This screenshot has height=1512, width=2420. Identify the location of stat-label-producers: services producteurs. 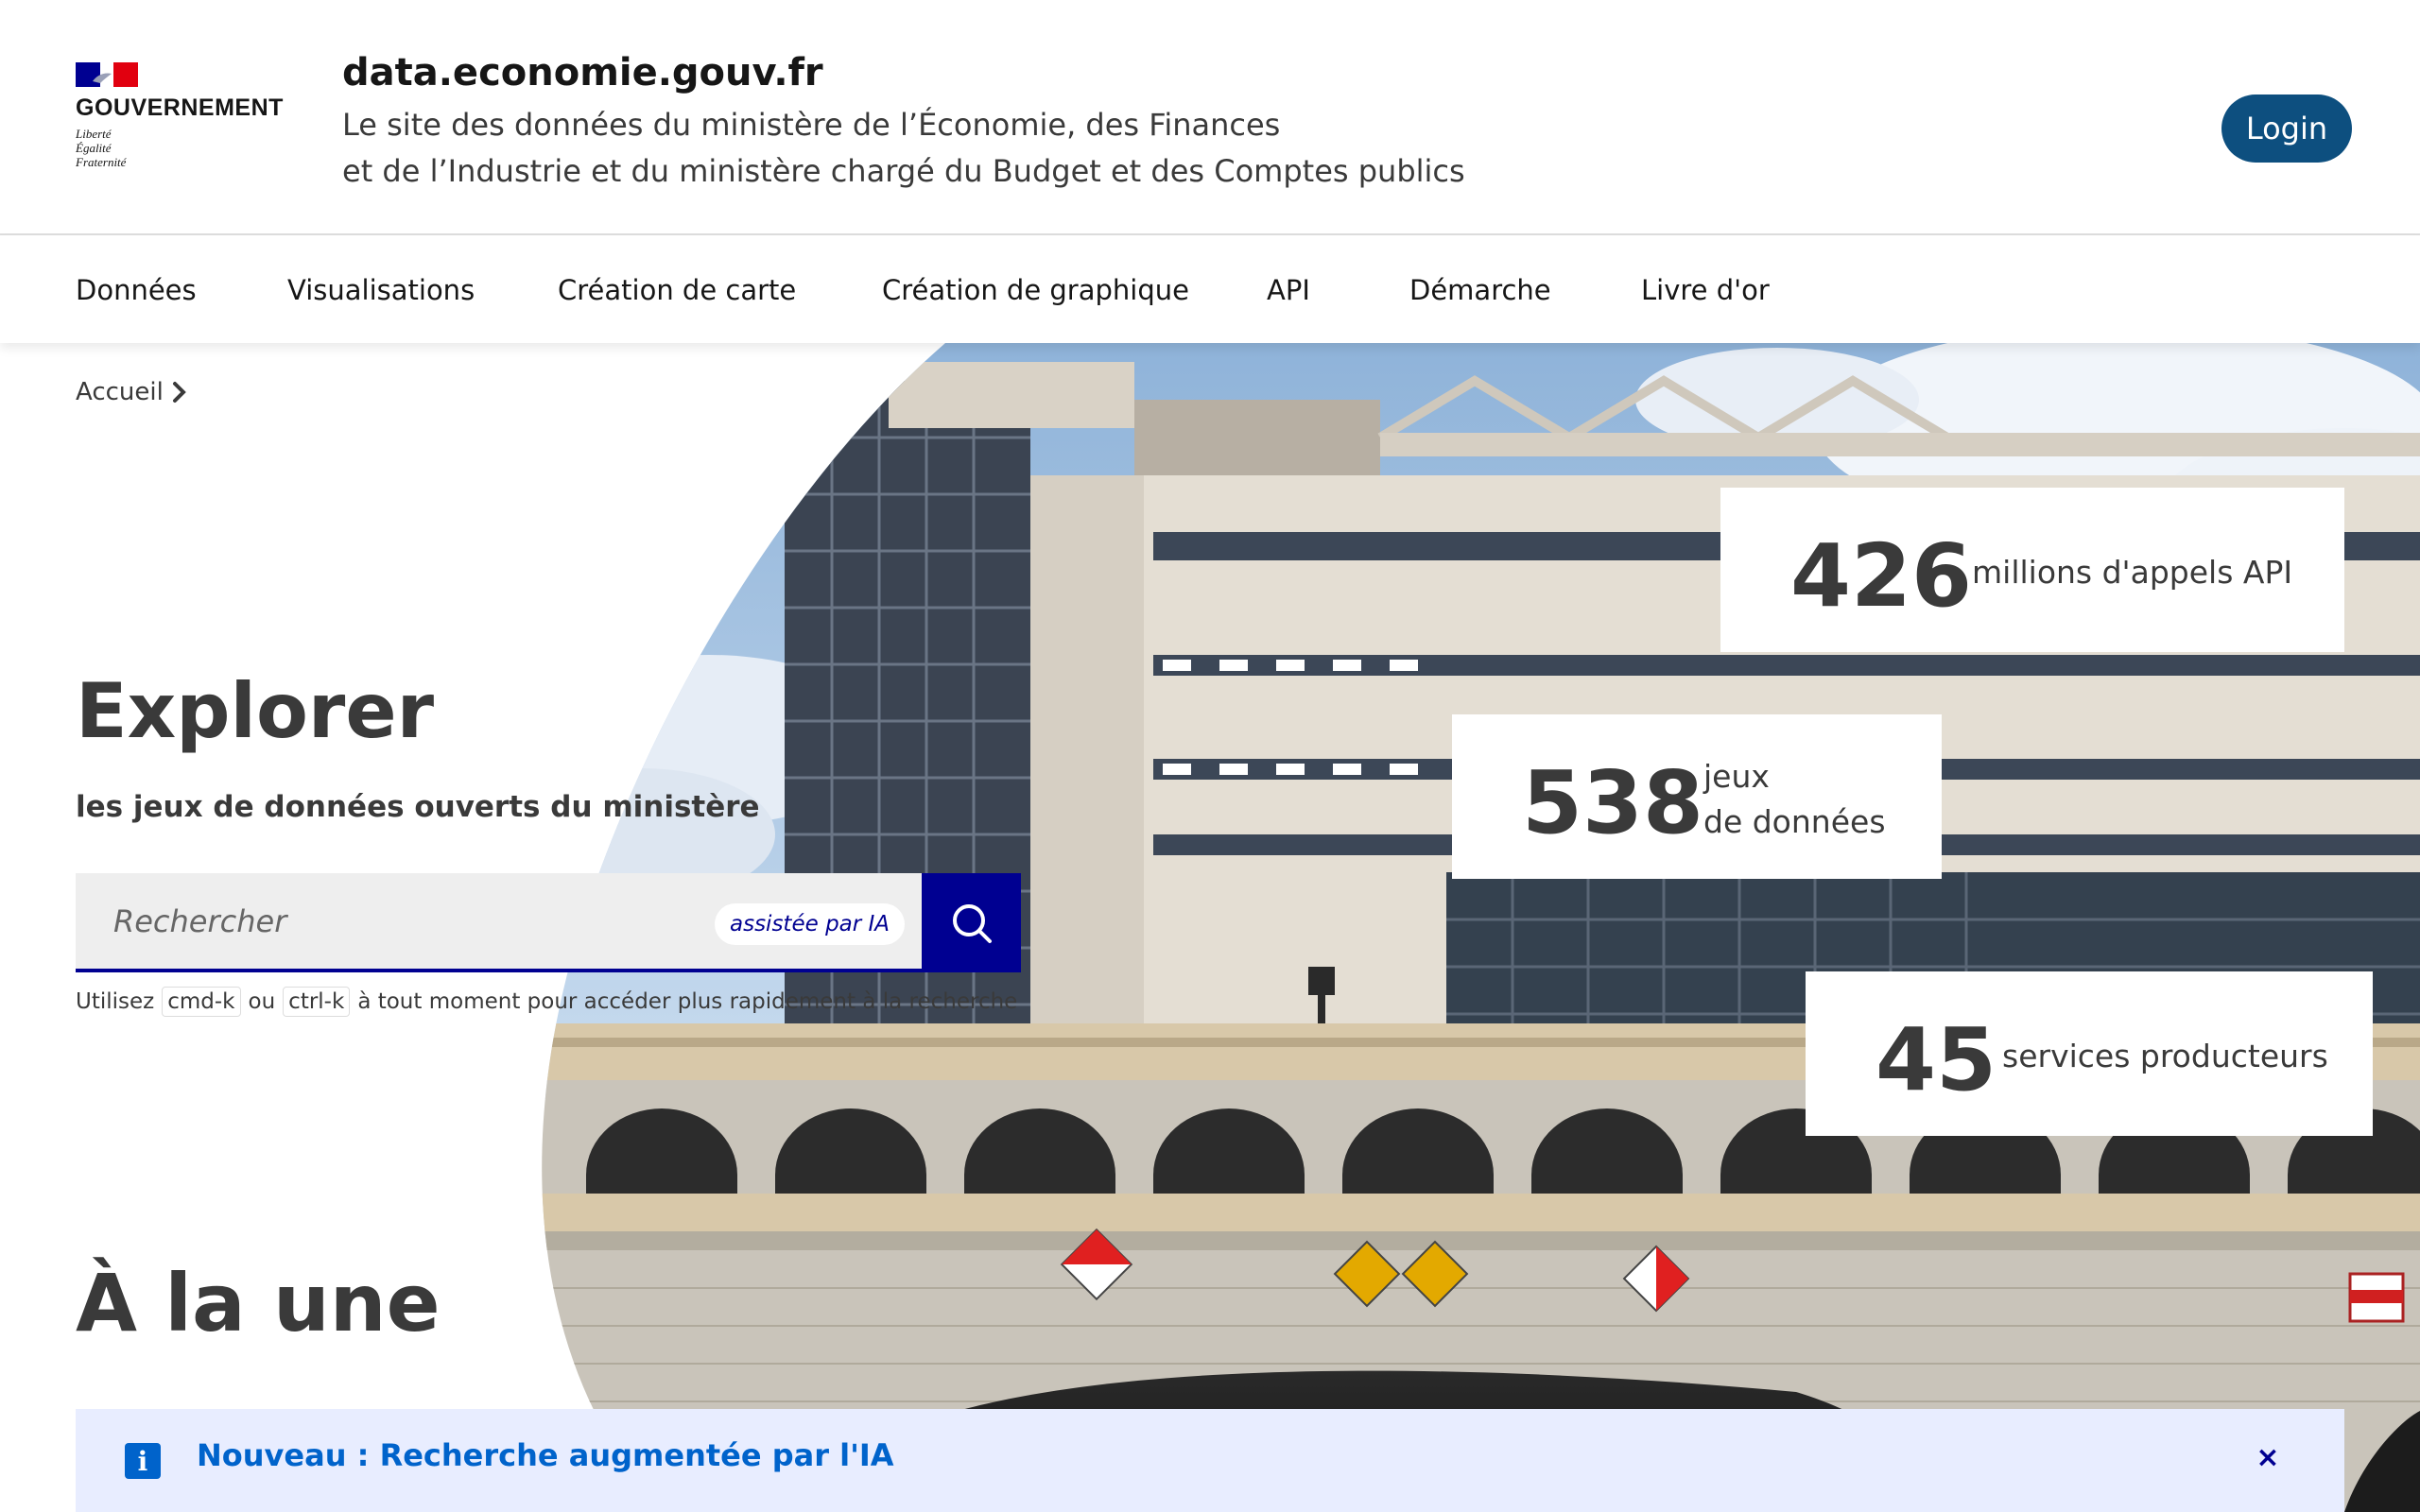
(2165, 1056).